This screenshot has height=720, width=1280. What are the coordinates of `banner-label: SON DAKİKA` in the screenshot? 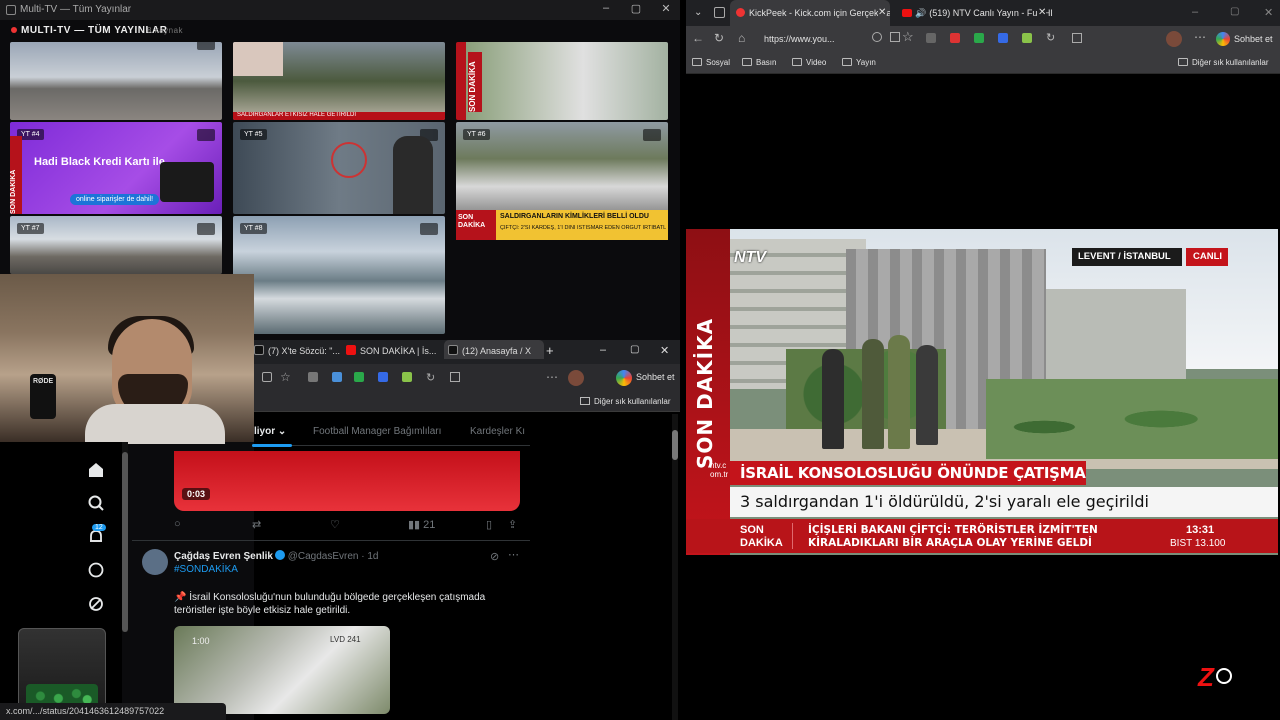 It's located at (476, 225).